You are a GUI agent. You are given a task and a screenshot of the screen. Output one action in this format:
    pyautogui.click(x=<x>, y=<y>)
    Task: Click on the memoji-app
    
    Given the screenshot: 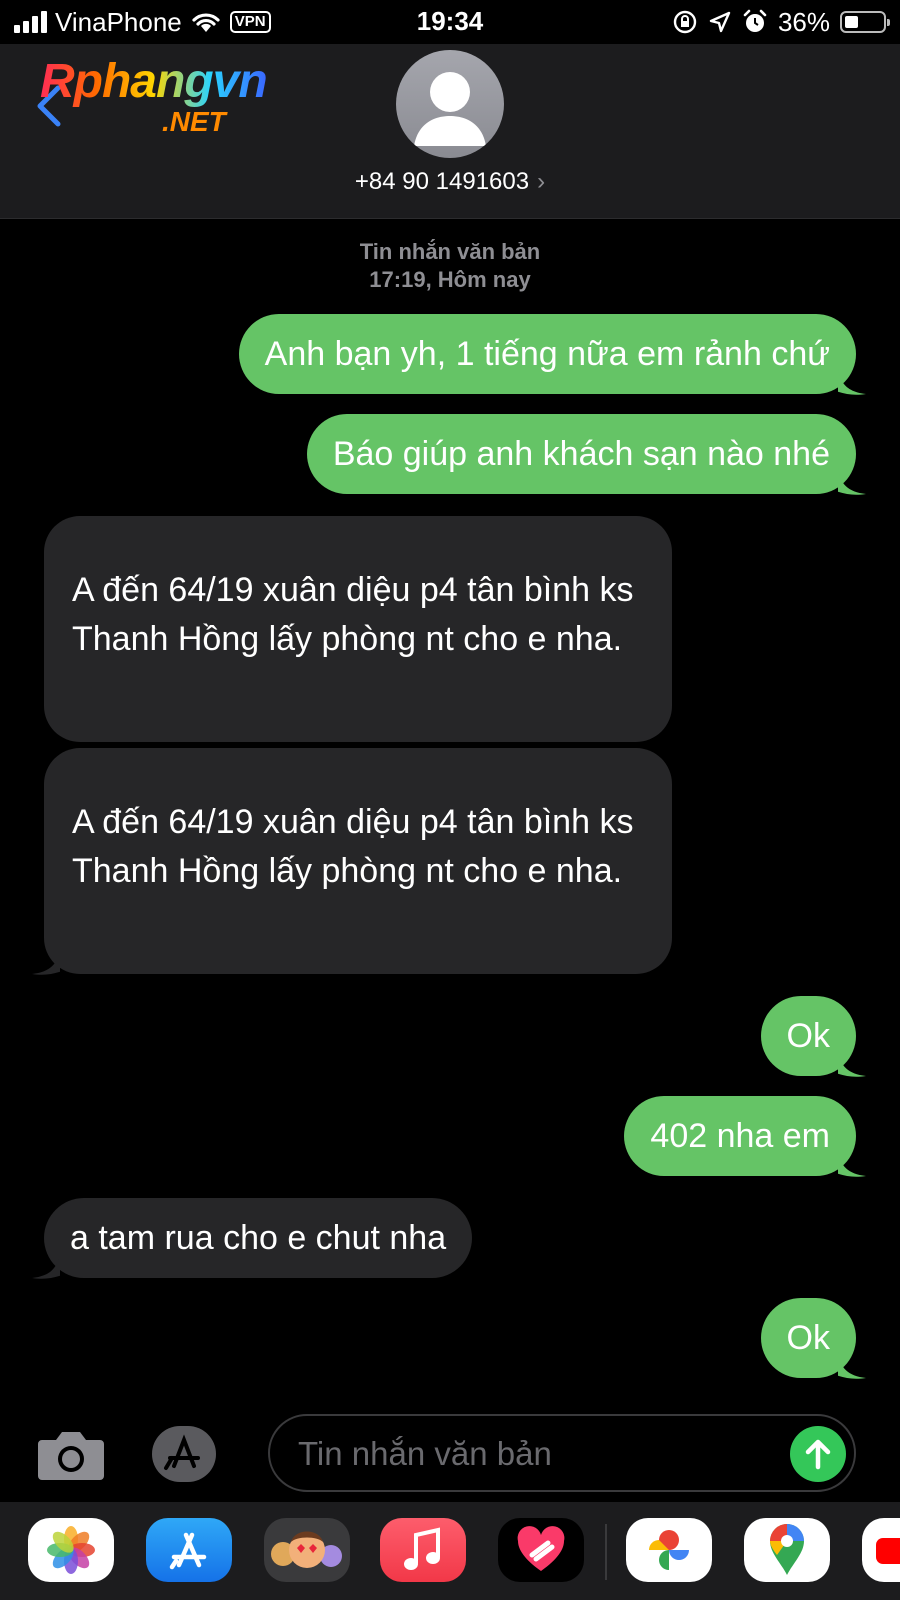 What is the action you would take?
    pyautogui.click(x=307, y=1550)
    